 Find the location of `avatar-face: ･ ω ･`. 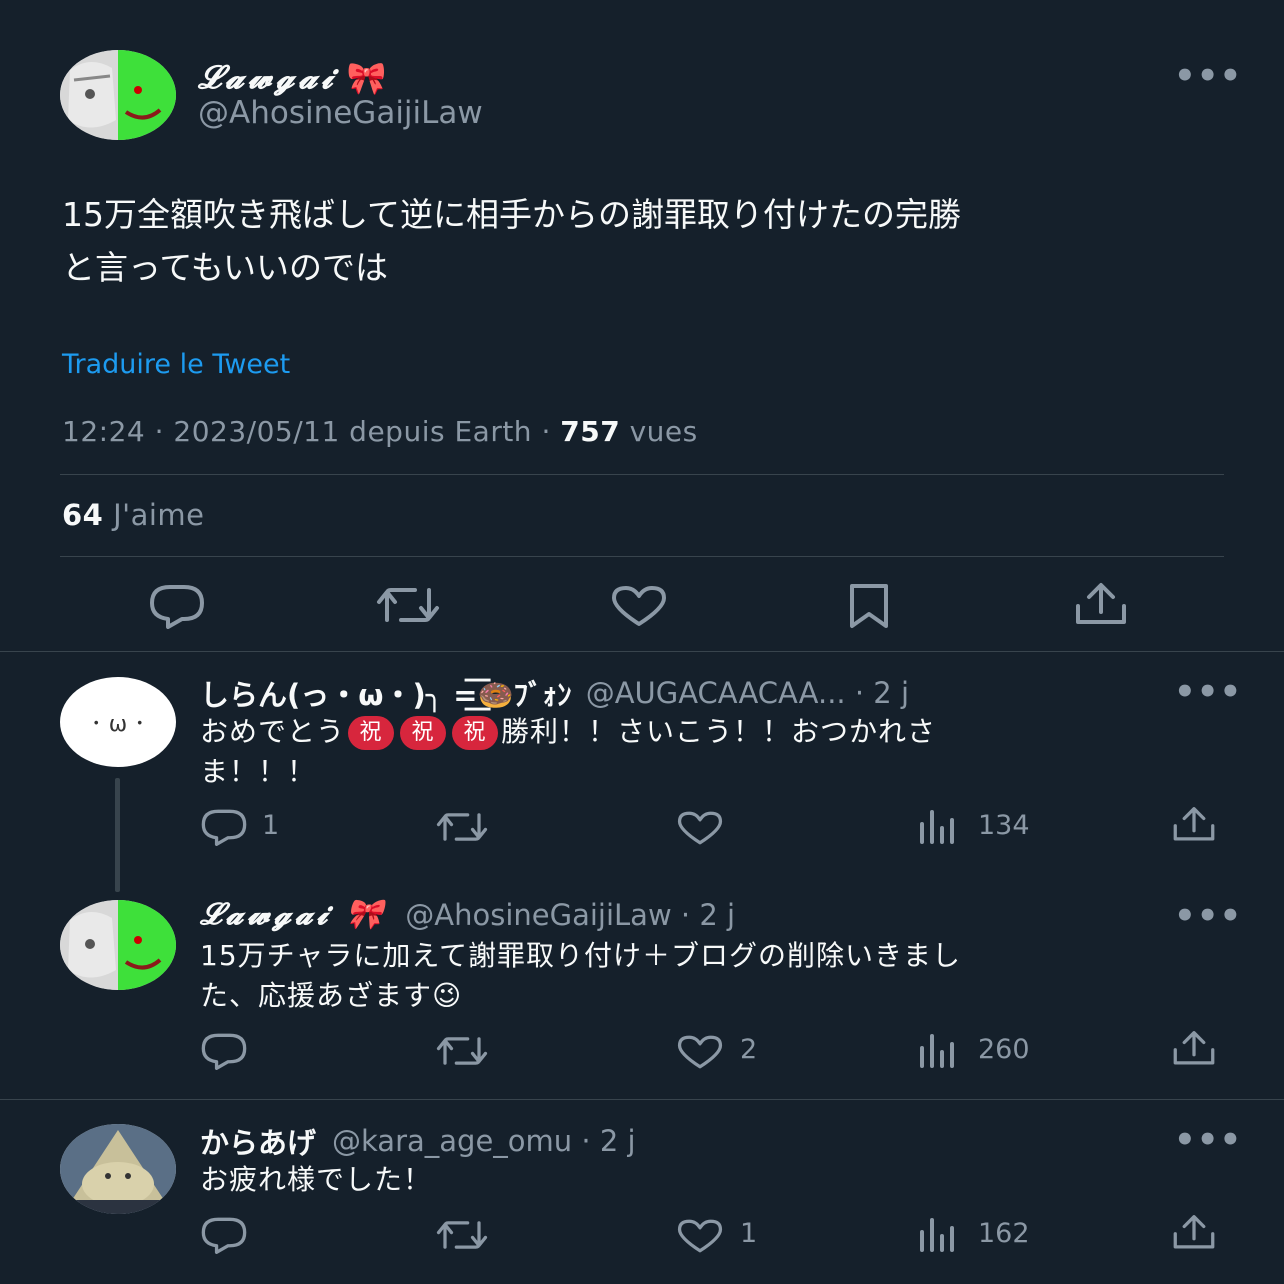

avatar-face: ･ ω ･ is located at coordinates (118, 724).